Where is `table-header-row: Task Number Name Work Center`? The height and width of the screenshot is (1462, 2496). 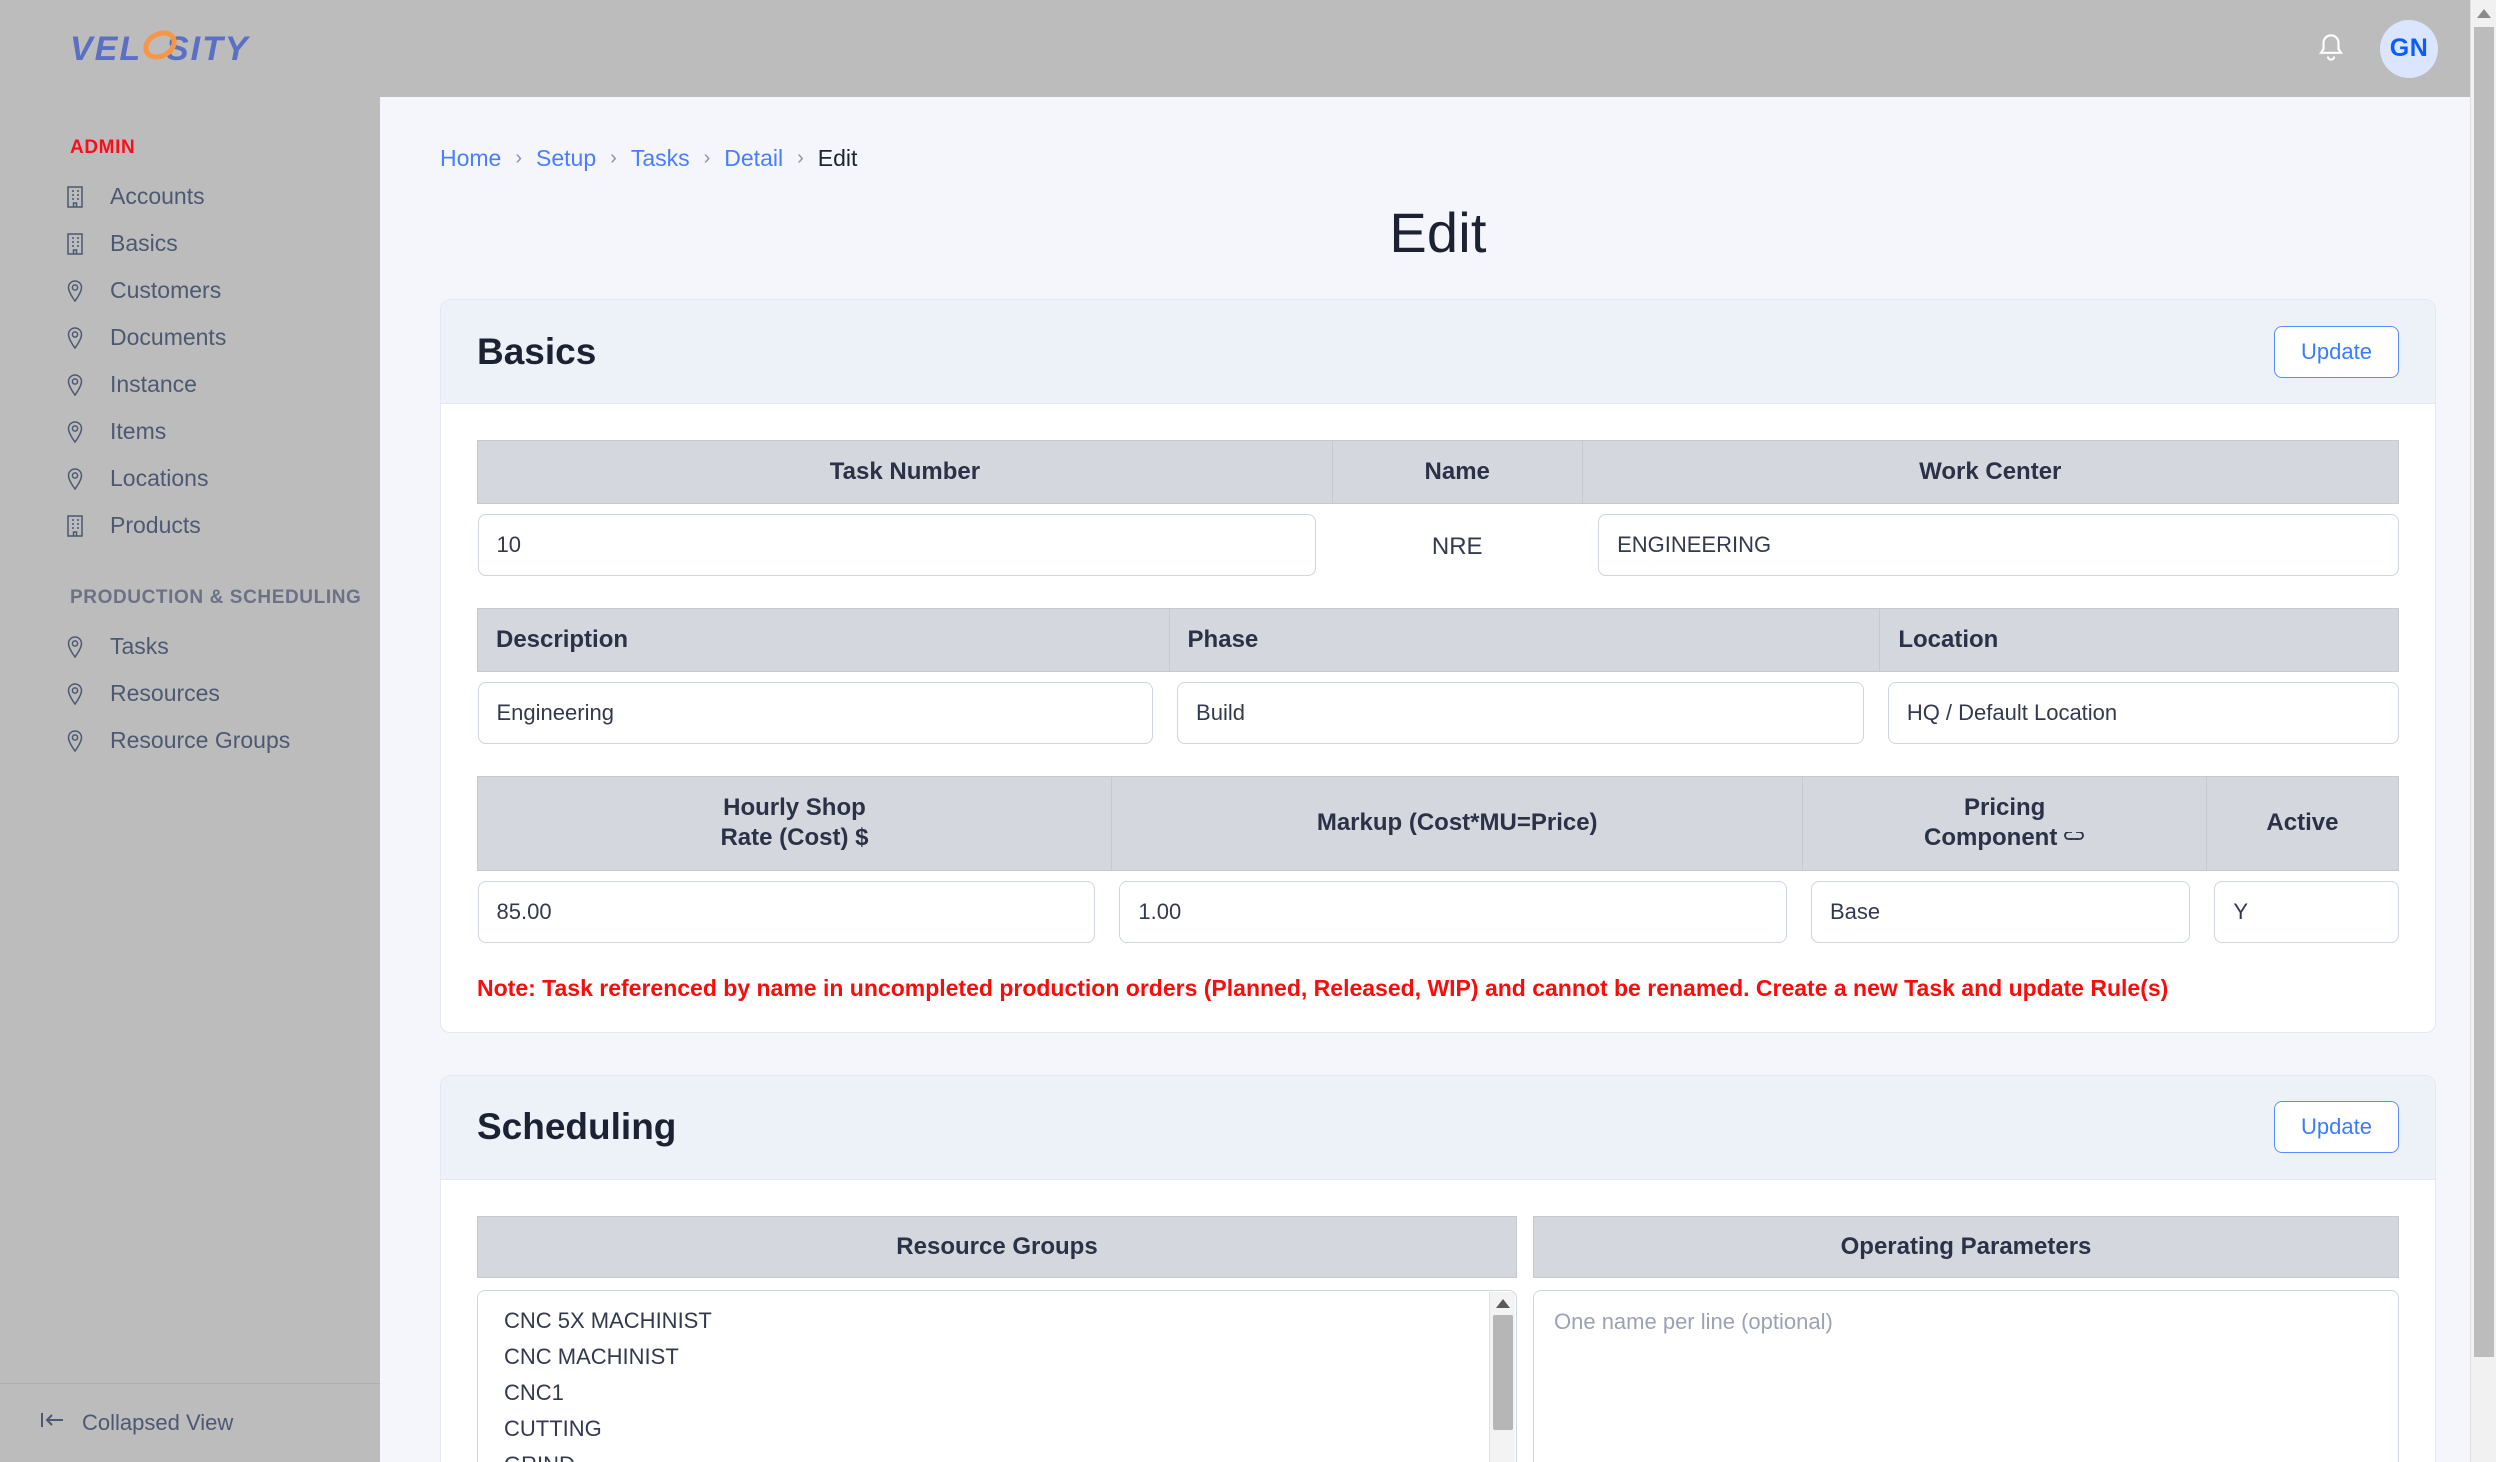 table-header-row: Task Number Name Work Center is located at coordinates (1438, 472).